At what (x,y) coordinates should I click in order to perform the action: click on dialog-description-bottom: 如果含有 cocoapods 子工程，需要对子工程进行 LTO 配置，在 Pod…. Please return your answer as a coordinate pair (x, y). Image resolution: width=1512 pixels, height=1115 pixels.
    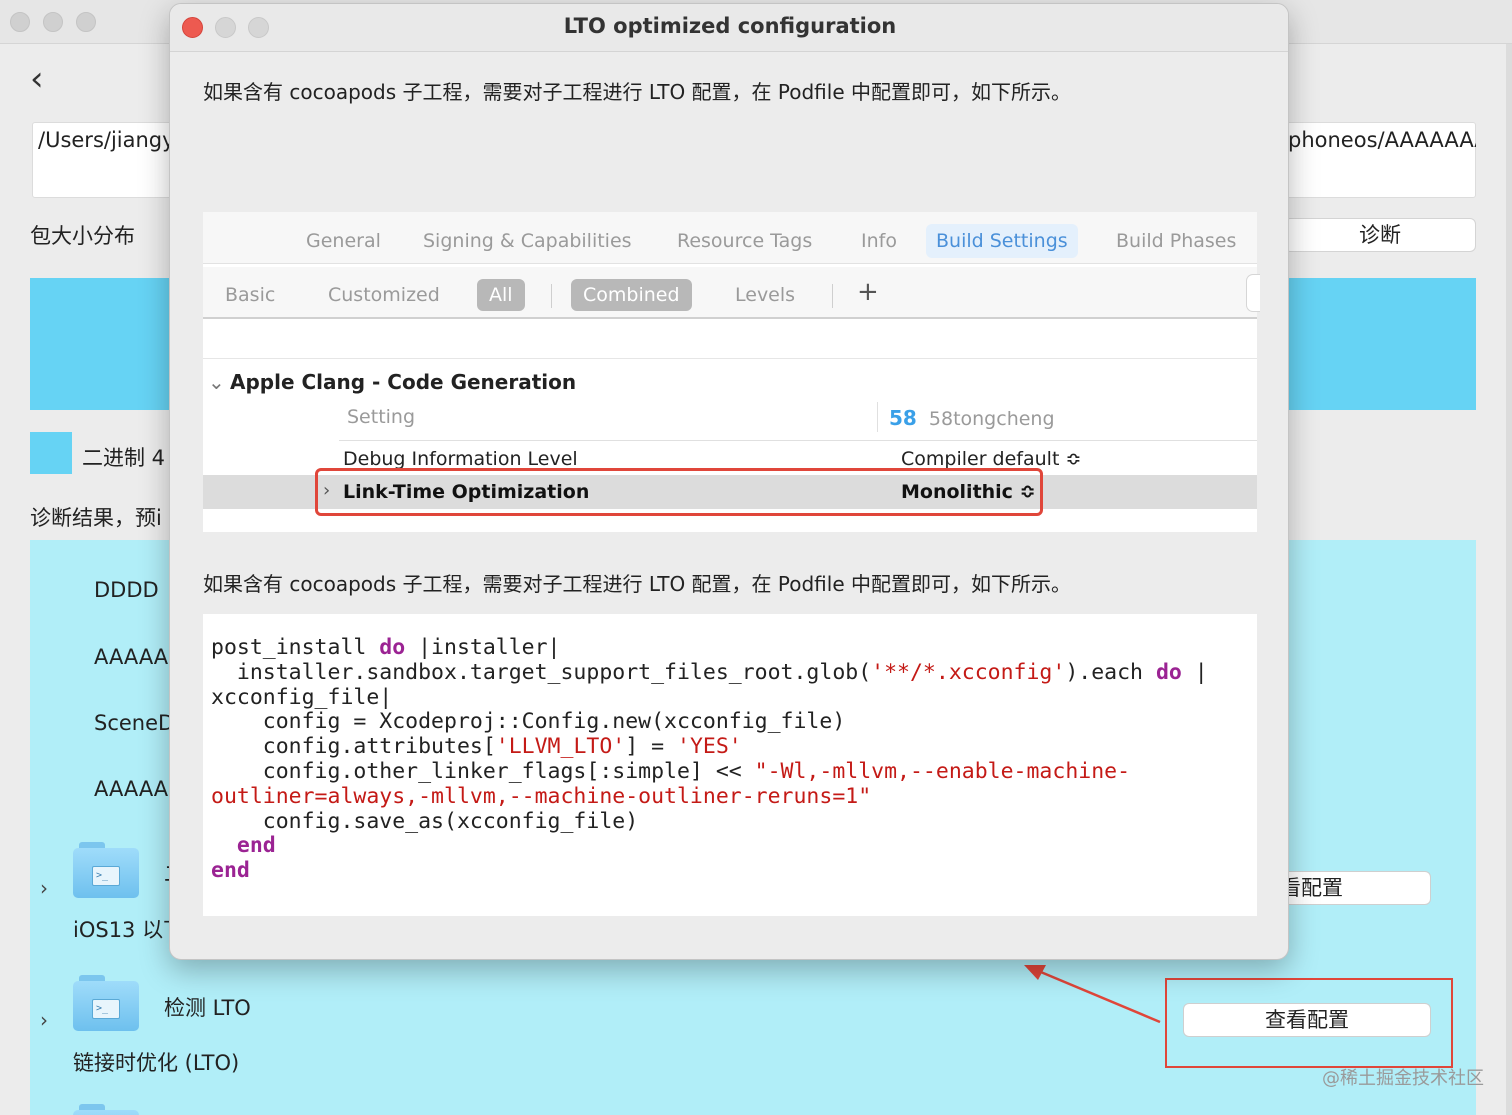
    Looking at the image, I should click on (637, 584).